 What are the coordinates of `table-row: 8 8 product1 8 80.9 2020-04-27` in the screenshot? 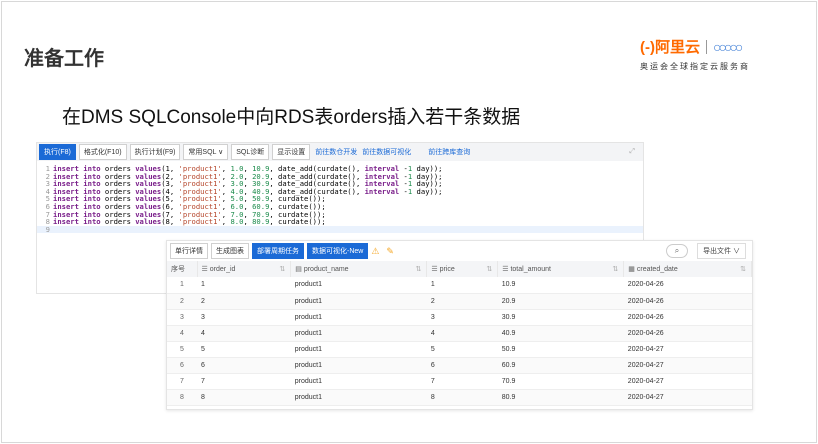 It's located at (459, 397).